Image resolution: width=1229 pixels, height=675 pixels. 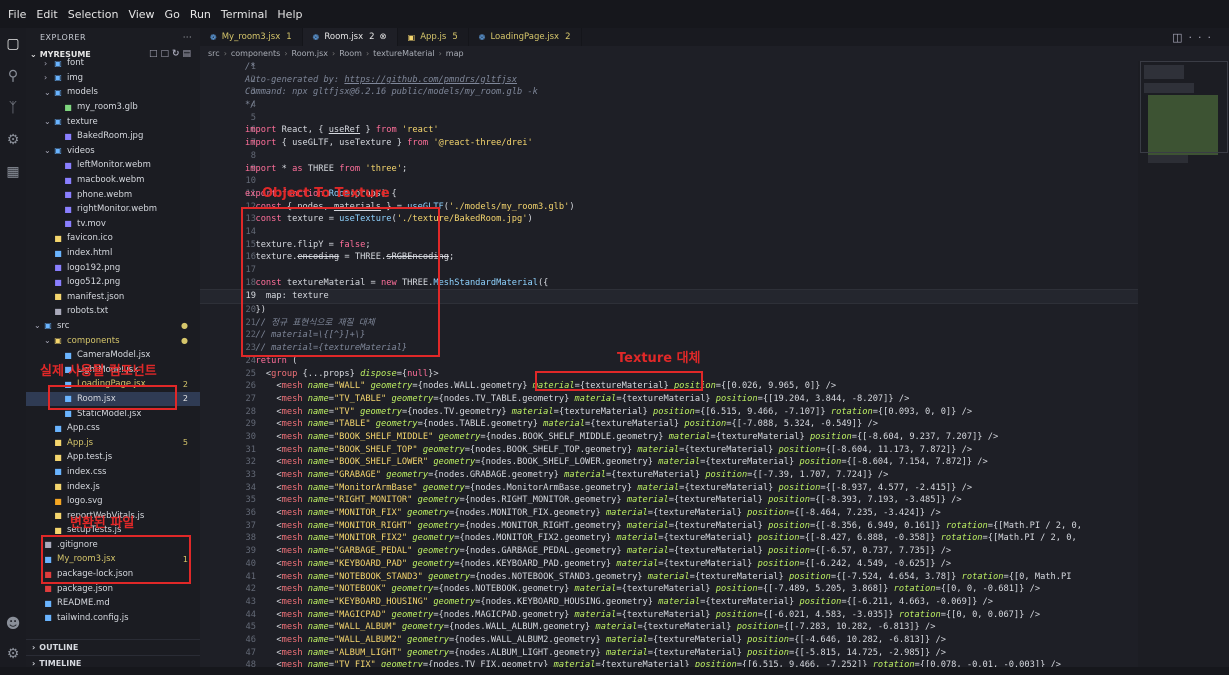 I want to click on search-icon: ⚲, so click(x=13, y=76).